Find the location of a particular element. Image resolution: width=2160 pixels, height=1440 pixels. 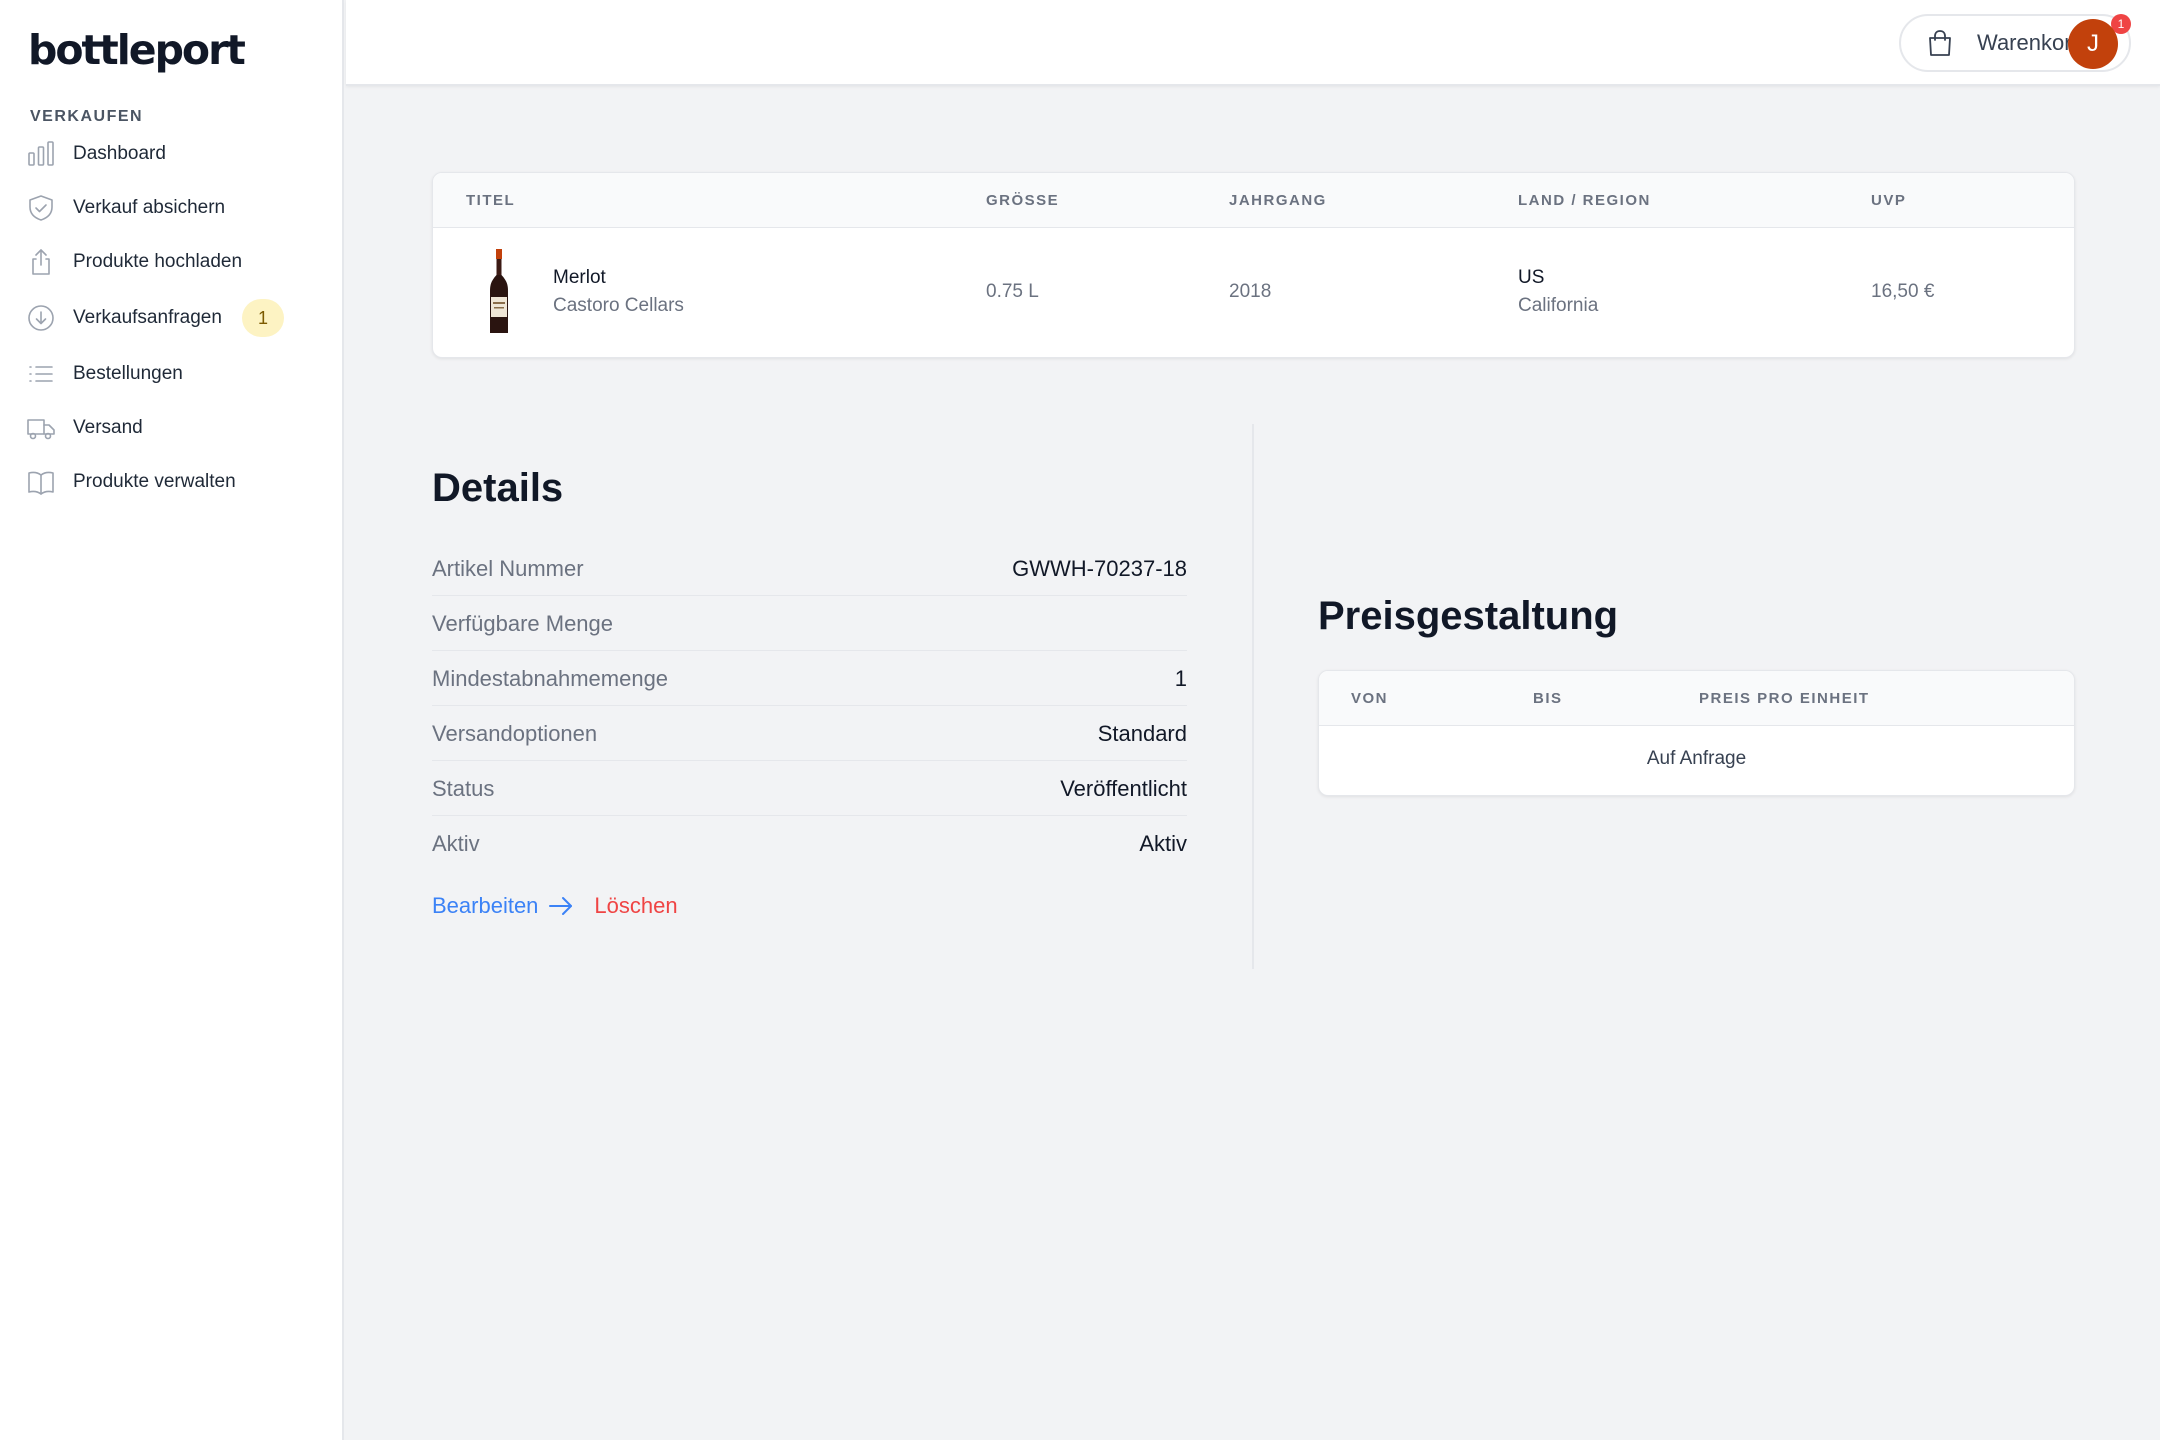

upload-icon is located at coordinates (41, 262).